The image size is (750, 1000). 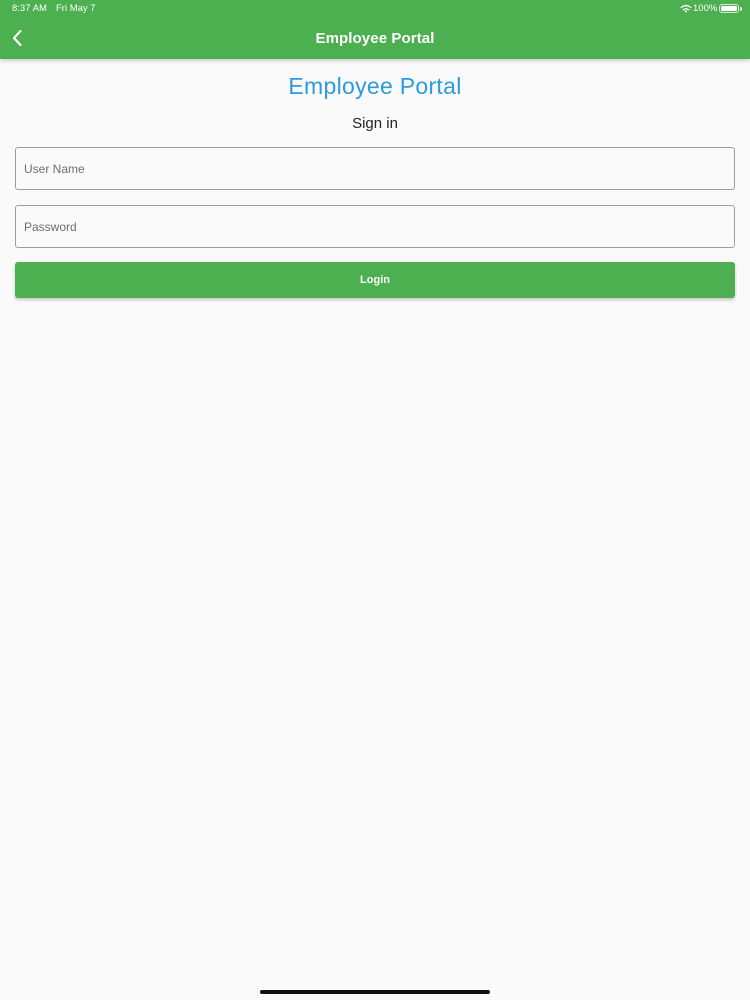 What do you see at coordinates (375, 992) in the screenshot?
I see `home-indicator` at bounding box center [375, 992].